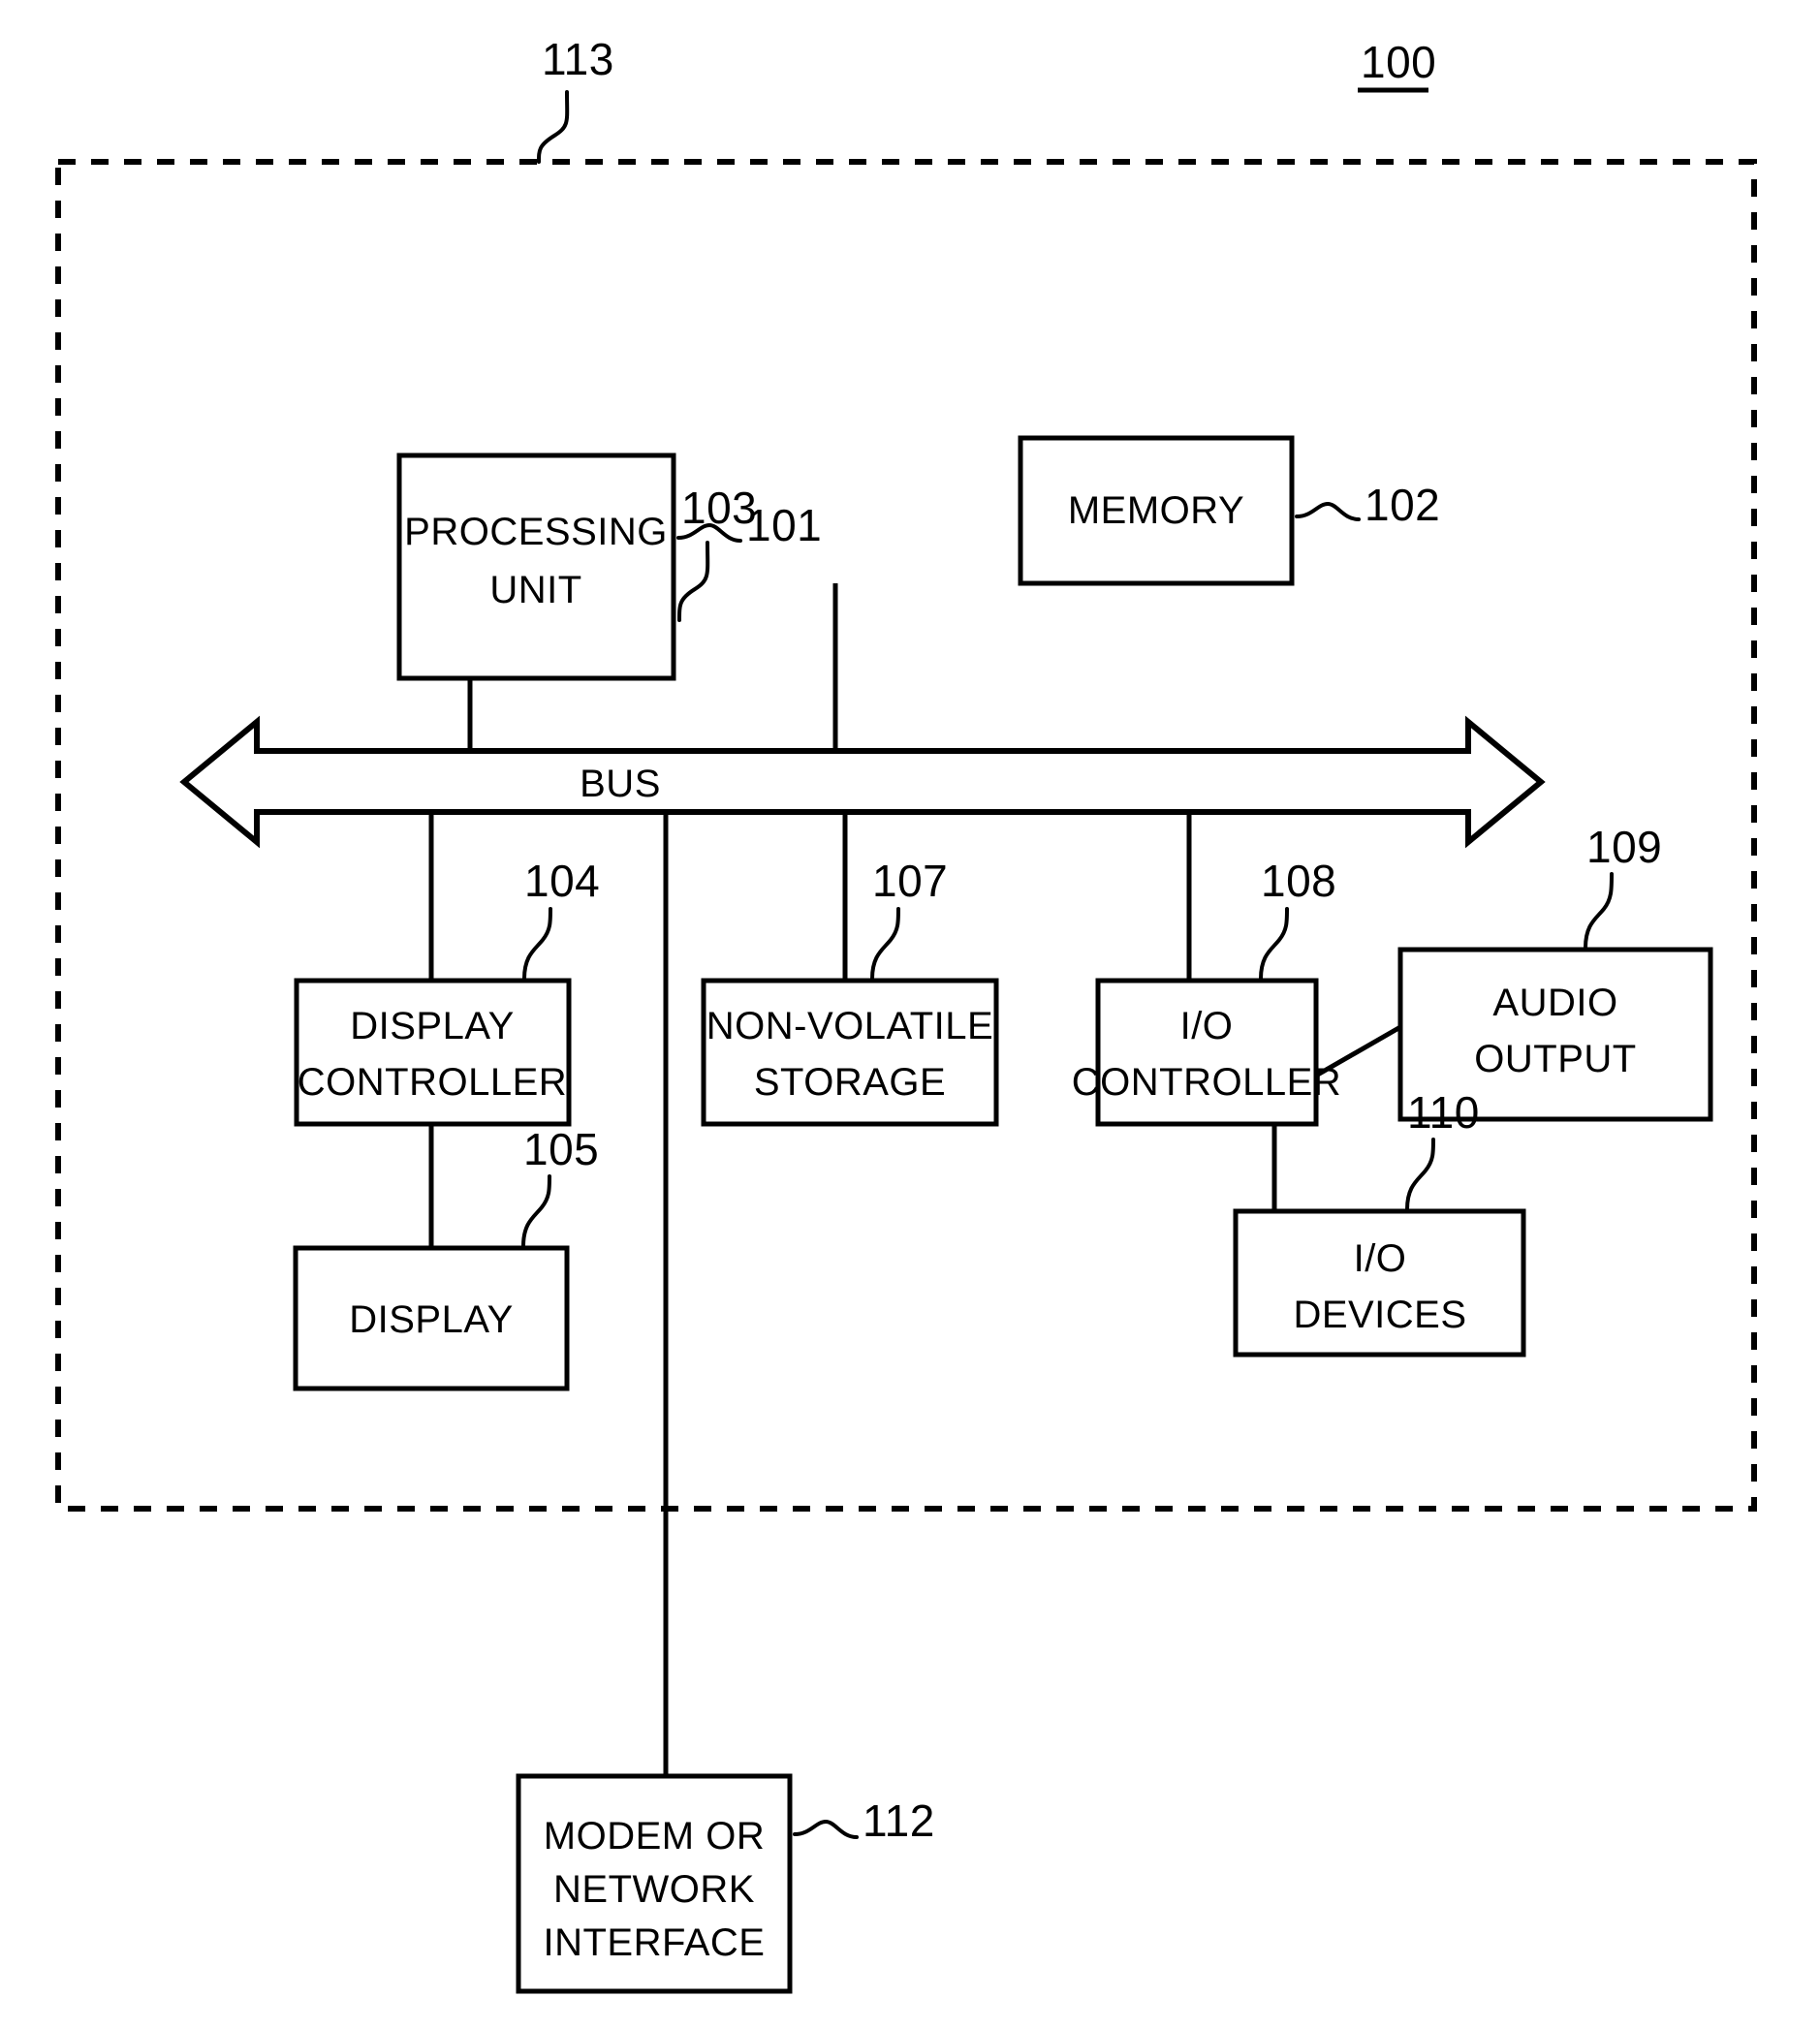 The width and height of the screenshot is (1820, 2029). What do you see at coordinates (655, 1943) in the screenshot?
I see `modem-label-line3: INTERFACE` at bounding box center [655, 1943].